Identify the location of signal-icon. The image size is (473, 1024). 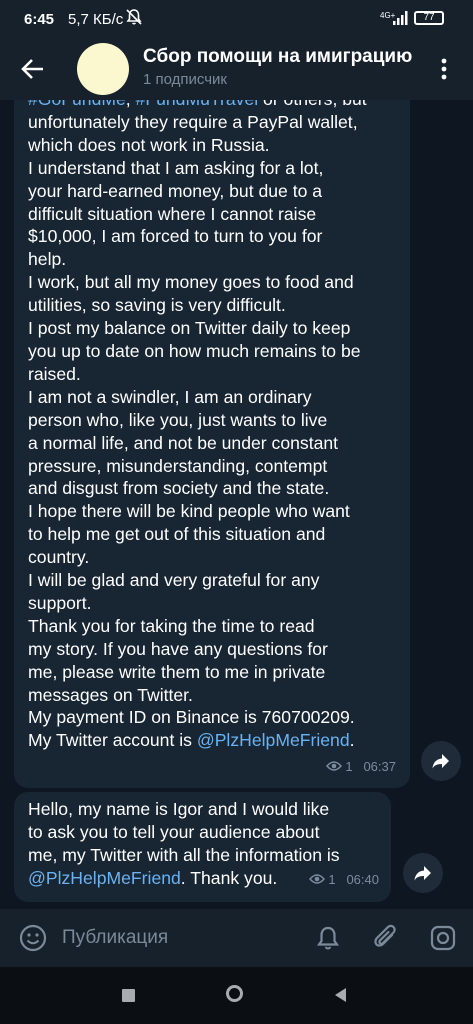
(400, 18).